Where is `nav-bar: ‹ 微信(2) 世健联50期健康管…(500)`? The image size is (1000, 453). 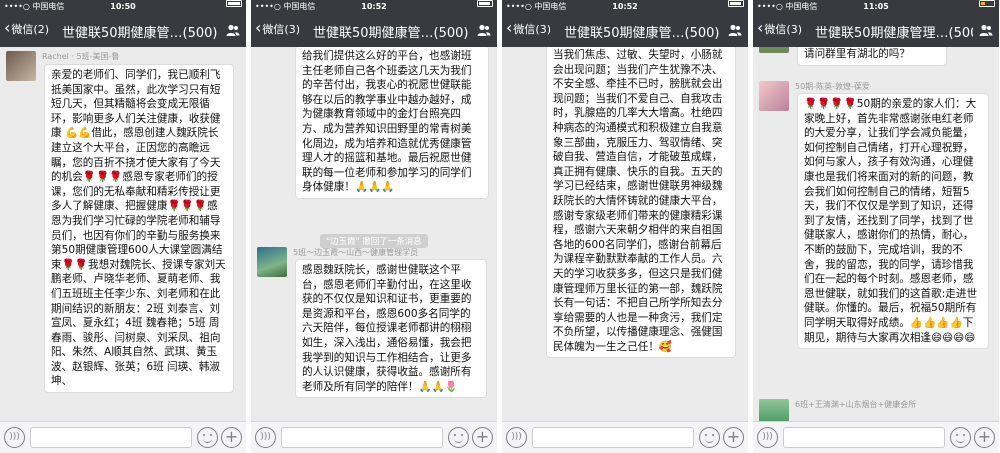 nav-bar: ‹ 微信(2) 世健联50期健康管…(500) is located at coordinates (123, 30).